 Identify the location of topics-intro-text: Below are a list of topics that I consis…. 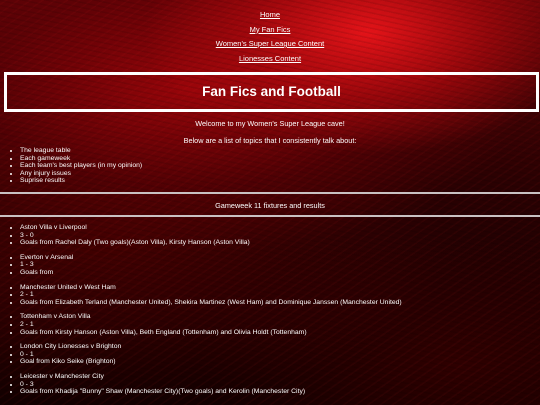
(270, 140).